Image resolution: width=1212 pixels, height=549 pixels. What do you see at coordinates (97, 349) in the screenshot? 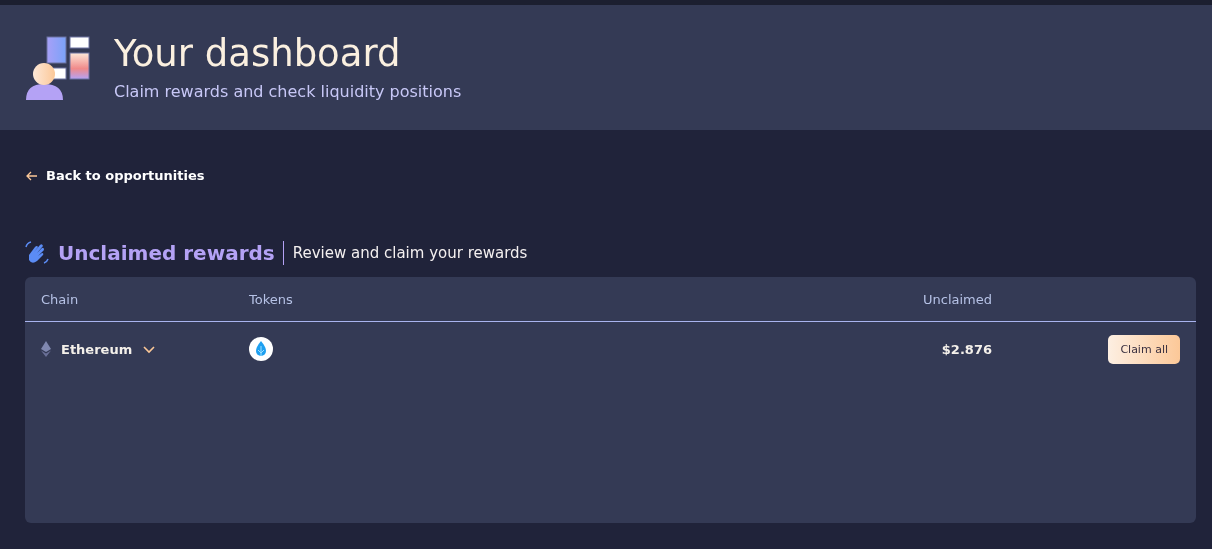
I see `chain-name: Ethereum` at bounding box center [97, 349].